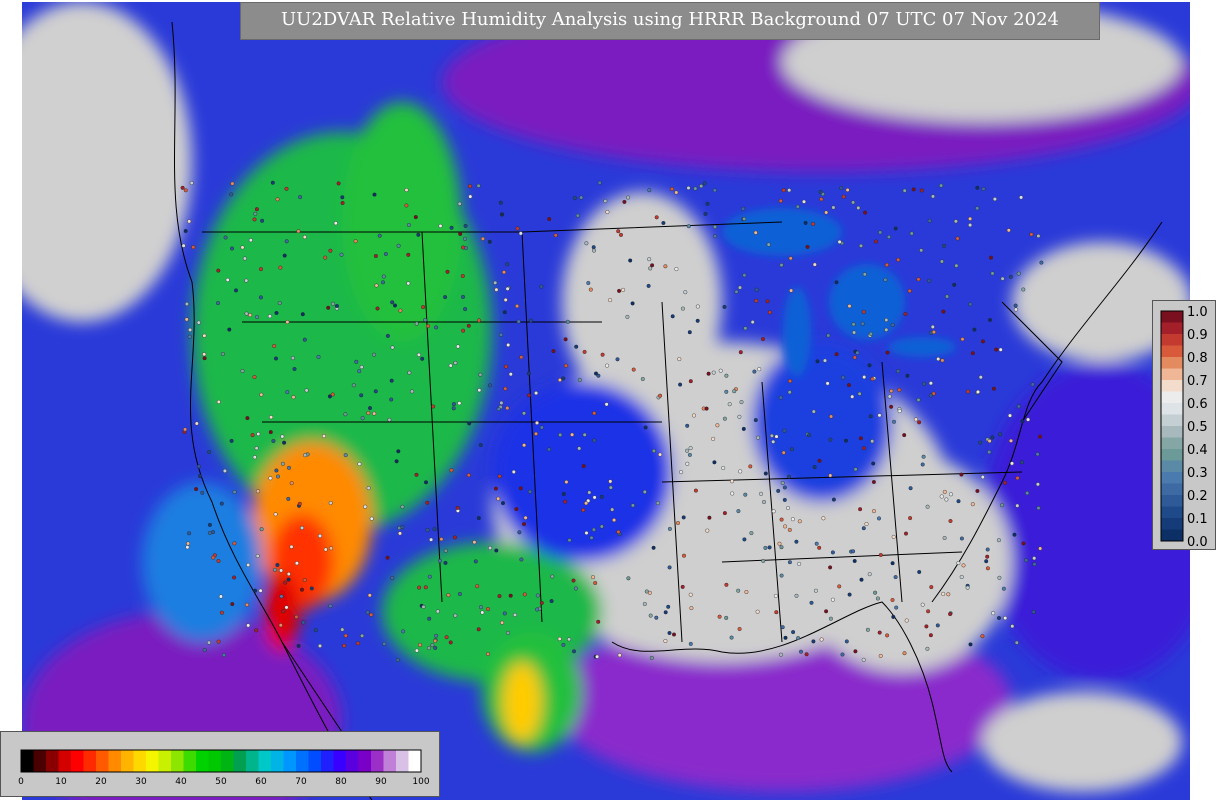 Image resolution: width=1216 pixels, height=800 pixels. Describe the element at coordinates (1197, 496) in the screenshot. I see `observation-legend-label: 0.2` at that location.